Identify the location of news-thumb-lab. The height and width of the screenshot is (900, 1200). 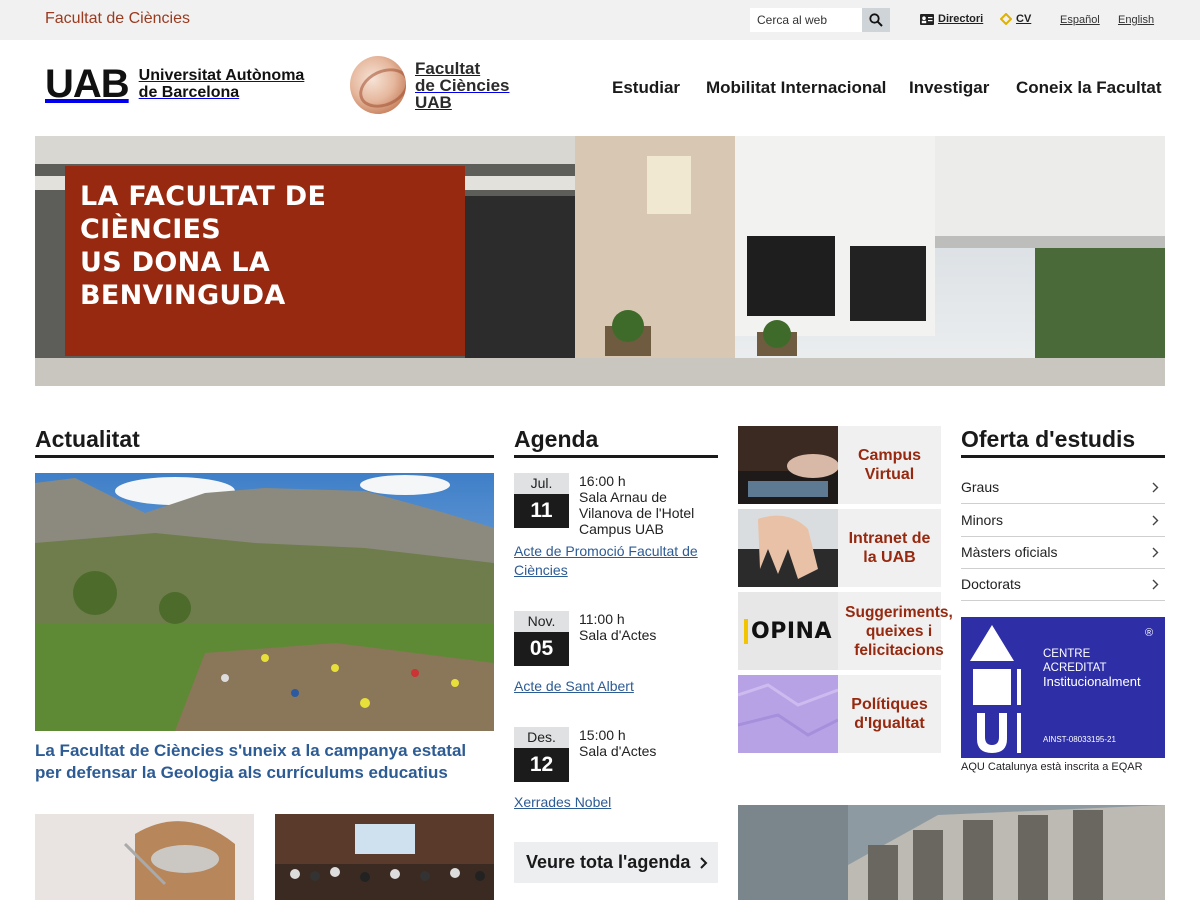
(144, 857).